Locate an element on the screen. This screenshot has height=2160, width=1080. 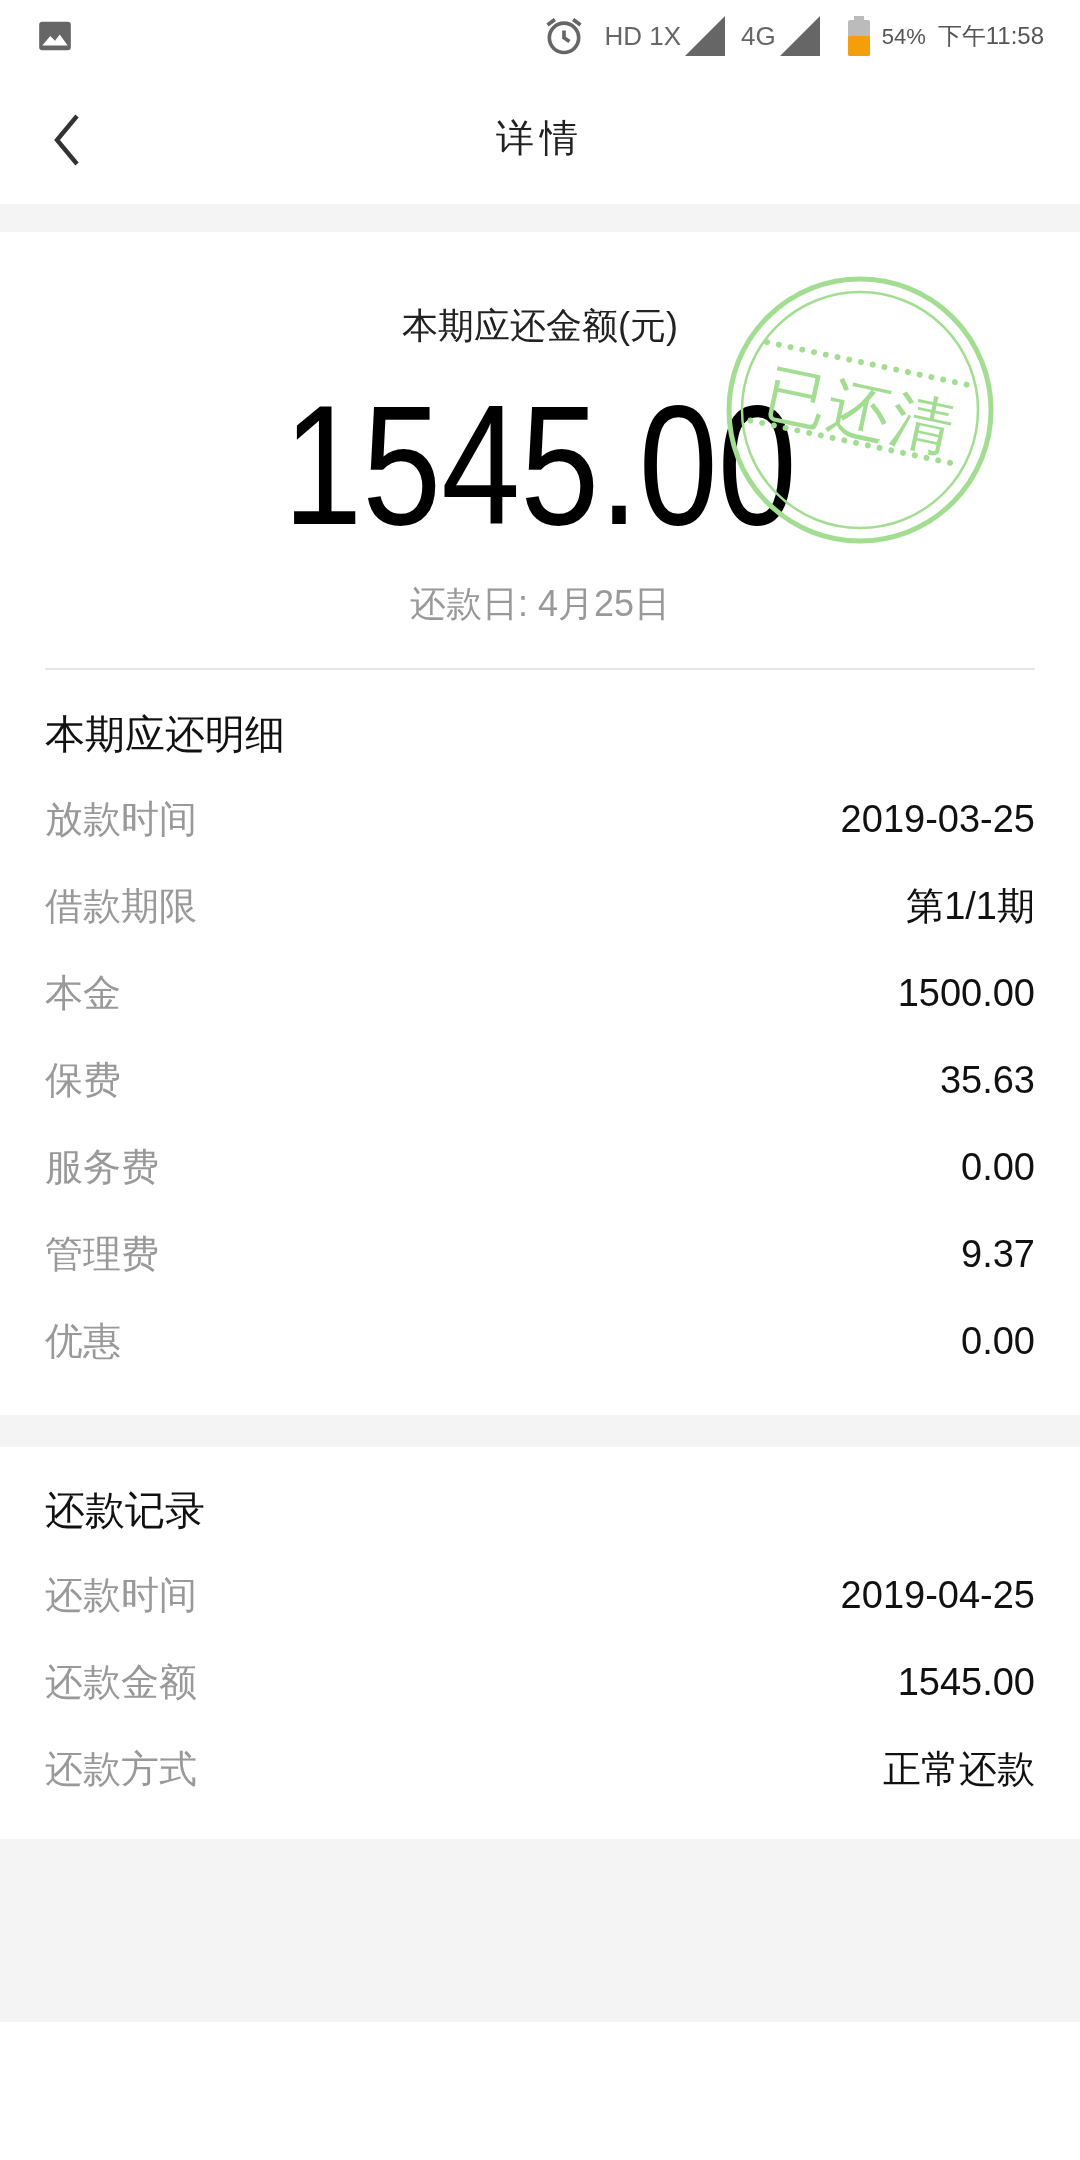
row-label: 管理费 is located at coordinates (102, 1254).